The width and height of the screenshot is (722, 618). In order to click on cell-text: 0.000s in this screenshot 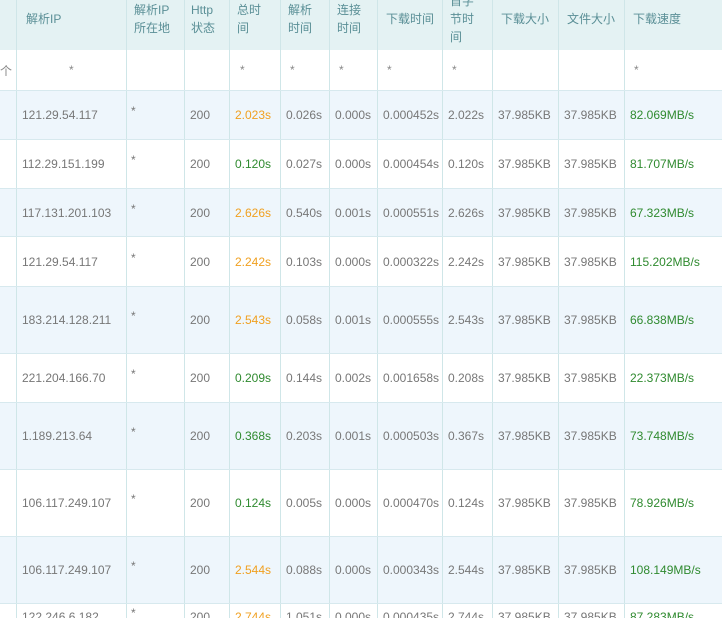, I will do `click(353, 614)`.